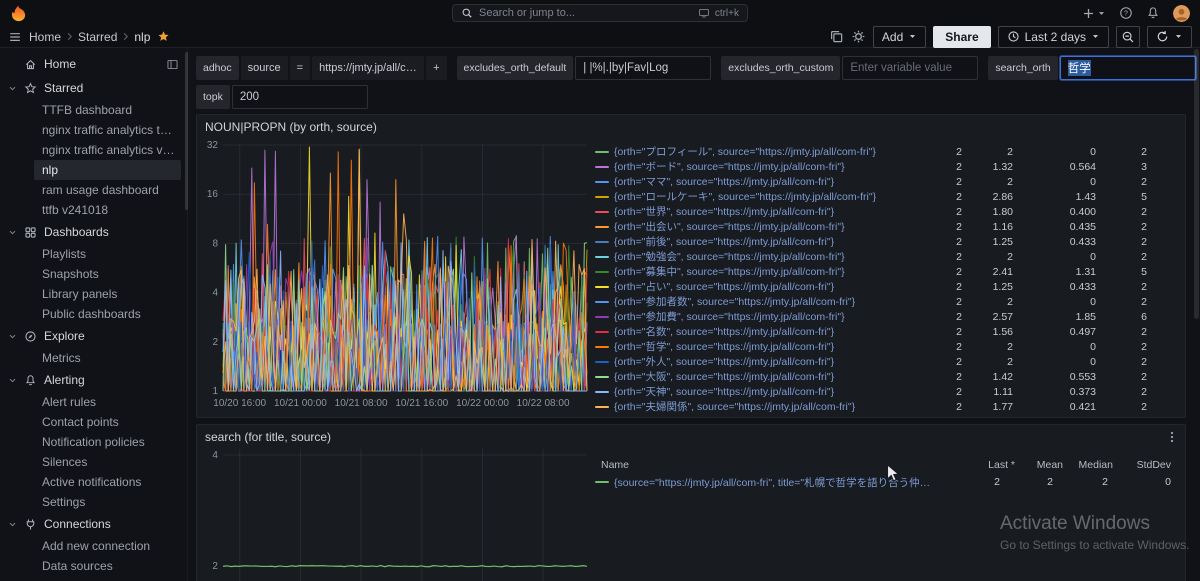 This screenshot has width=1200, height=581. Describe the element at coordinates (93, 190) in the screenshot. I see `sidebar-item-ram-usage-dashboard: ram usage dashboard` at that location.